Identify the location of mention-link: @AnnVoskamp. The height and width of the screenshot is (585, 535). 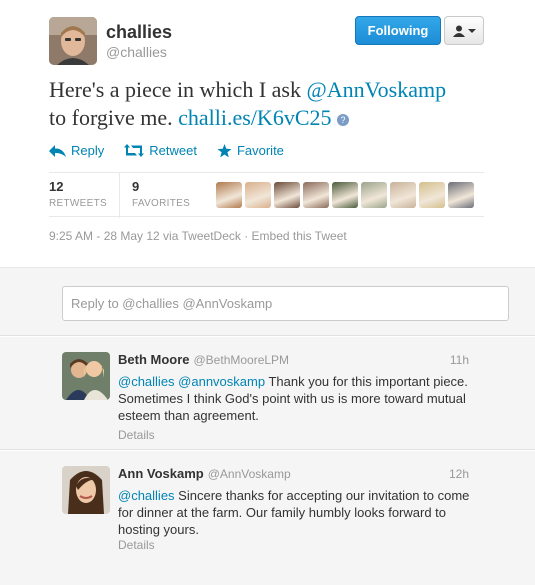
(376, 89).